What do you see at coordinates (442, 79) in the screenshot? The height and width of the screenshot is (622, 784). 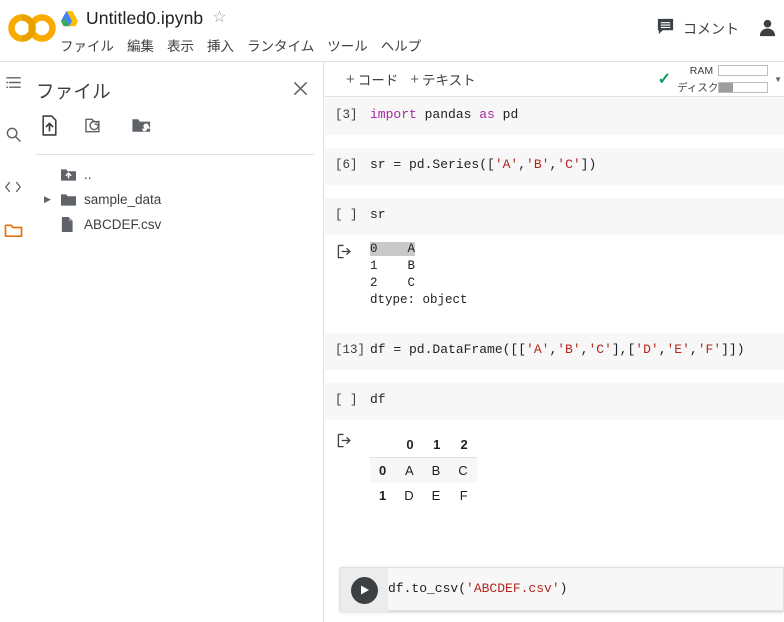 I see `add-text-cell-button: + テキスト` at bounding box center [442, 79].